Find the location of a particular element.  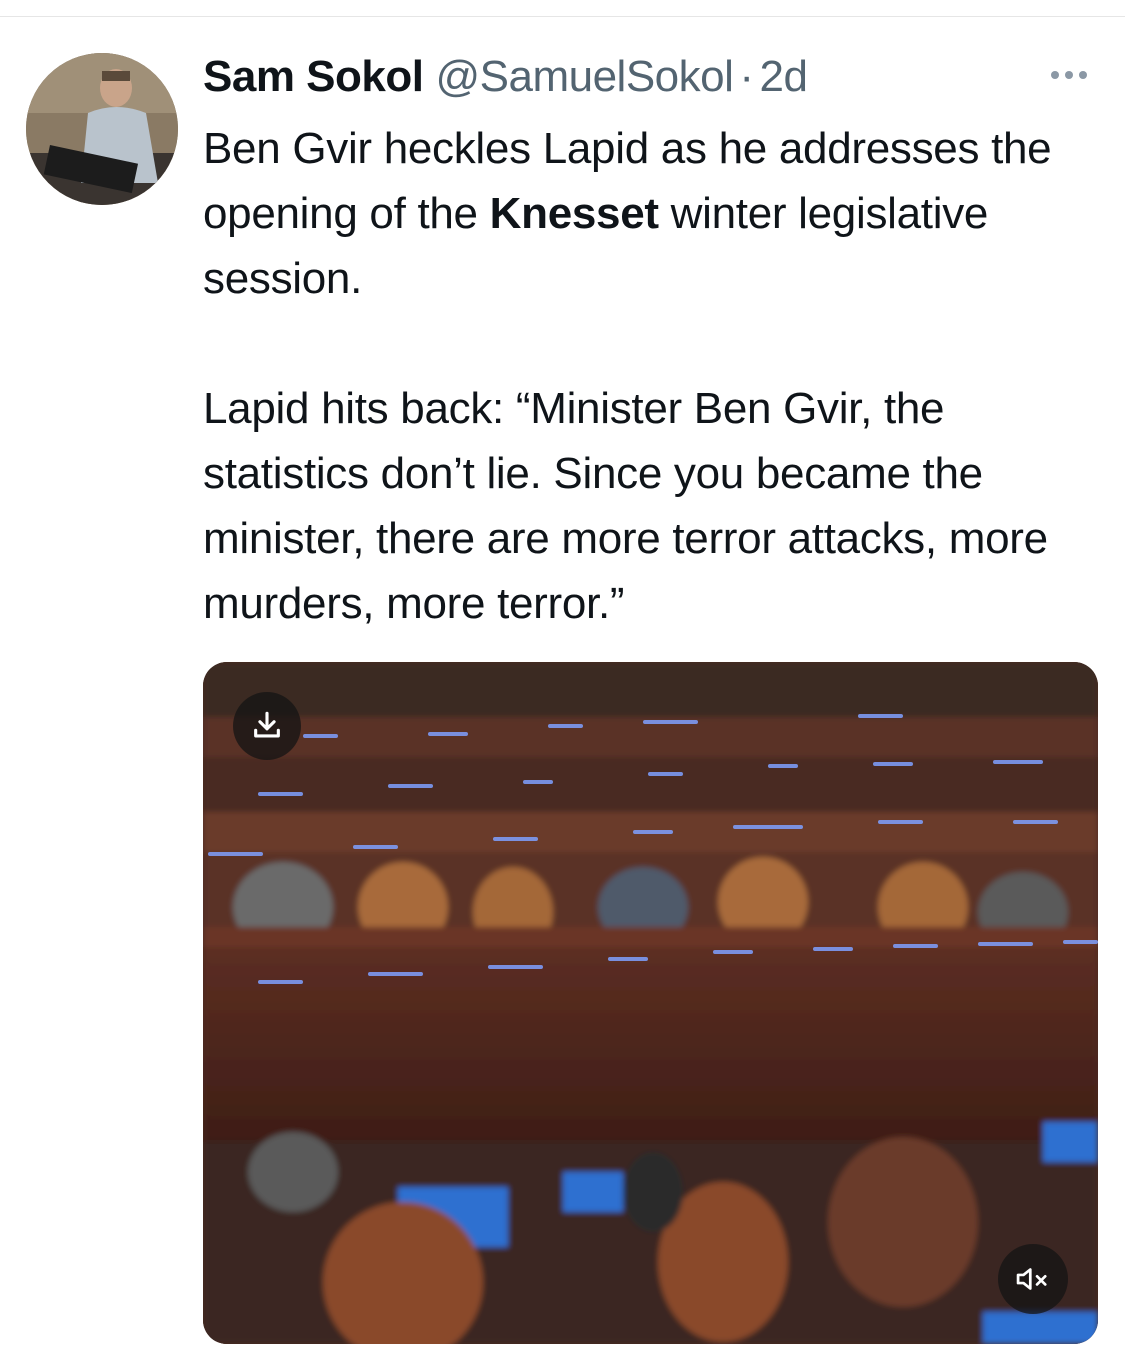

tweet-header: Sam Sokol @SamuelSokol · 2d is located at coordinates (505, 78).